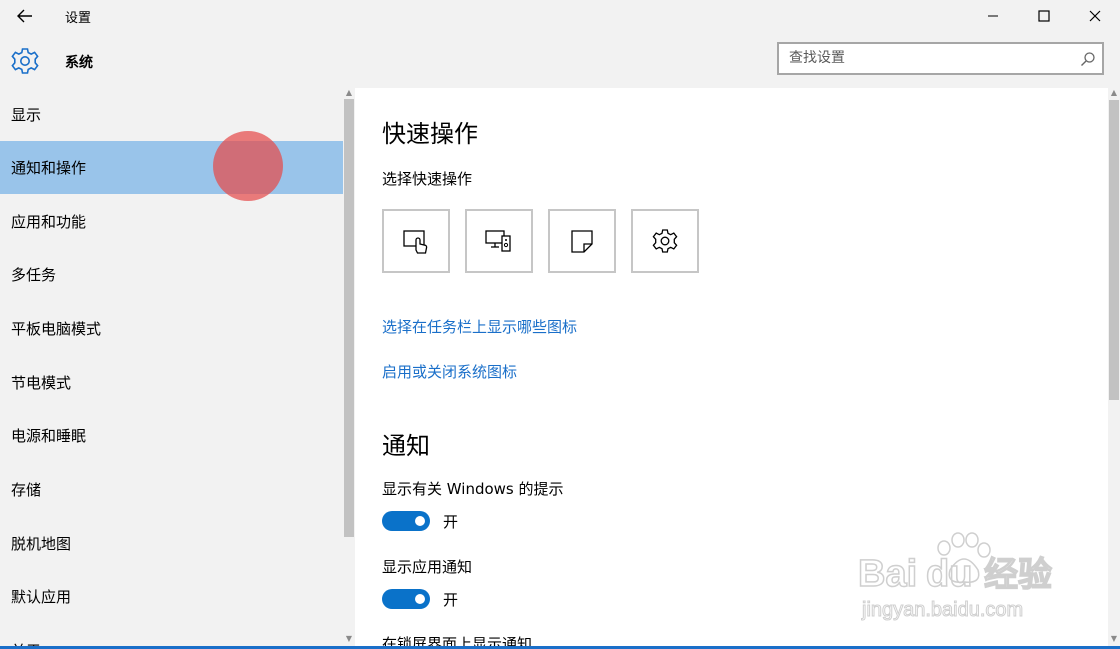 The image size is (1120, 649). What do you see at coordinates (887, 574) in the screenshot?
I see `svg-text: Bai` at bounding box center [887, 574].